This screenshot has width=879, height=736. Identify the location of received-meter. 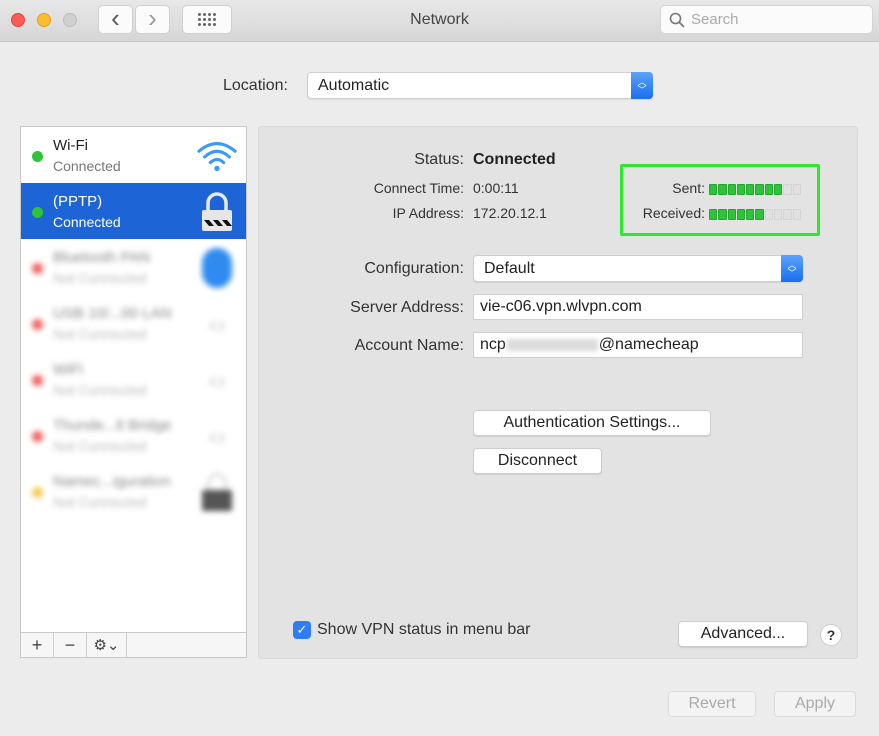
(755, 214).